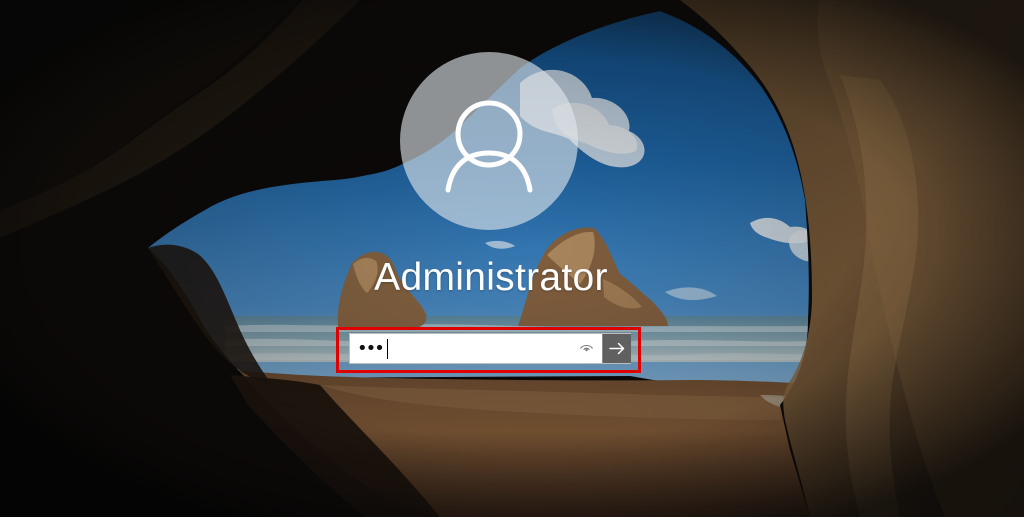 The height and width of the screenshot is (517, 1024). I want to click on user-silhouette-icon, so click(489, 146).